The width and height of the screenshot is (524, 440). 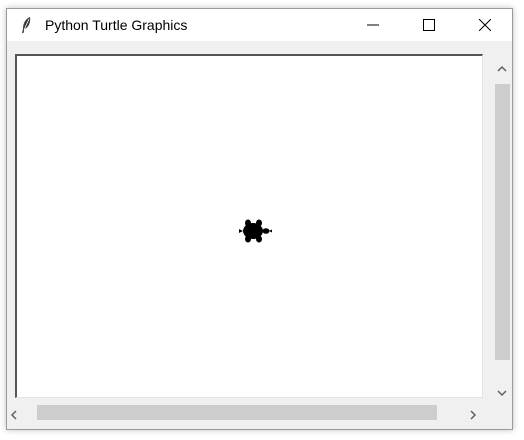 I want to click on vertical-scroll-thumb, so click(x=502, y=222).